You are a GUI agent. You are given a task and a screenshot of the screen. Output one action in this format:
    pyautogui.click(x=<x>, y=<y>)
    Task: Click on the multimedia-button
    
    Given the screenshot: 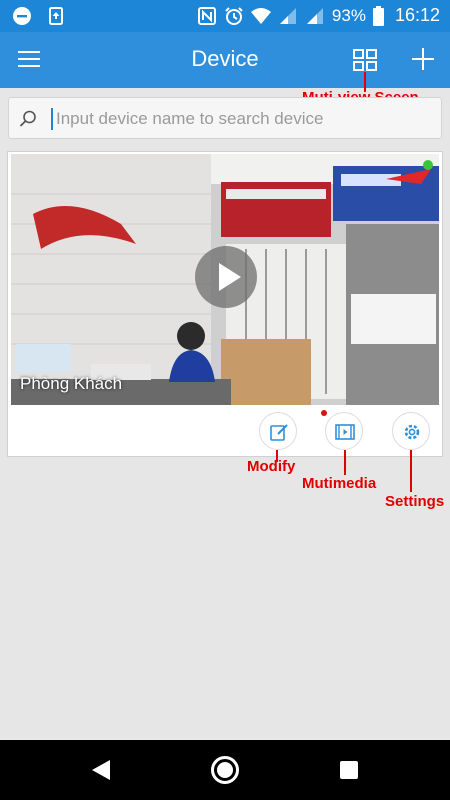 What is the action you would take?
    pyautogui.click(x=344, y=431)
    